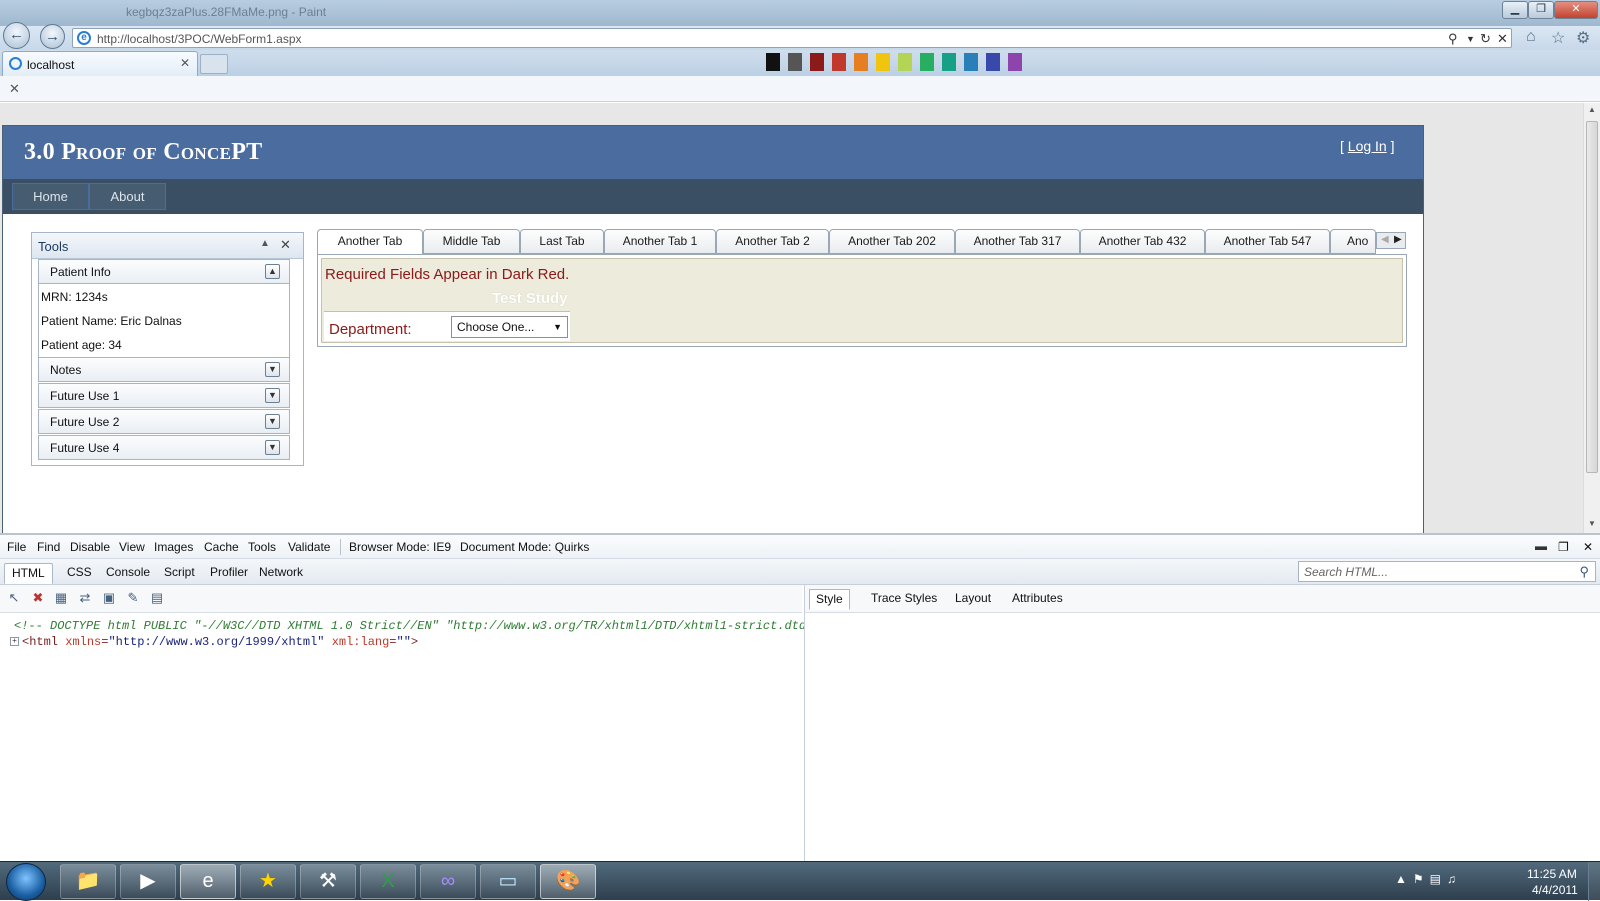  I want to click on tab-overflow: Ano, so click(1353, 241).